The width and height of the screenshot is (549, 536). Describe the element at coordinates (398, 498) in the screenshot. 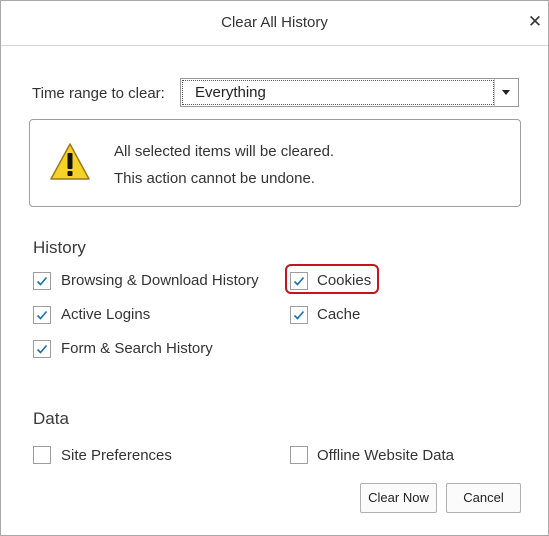

I see `clear-now-button: Clear Now` at that location.